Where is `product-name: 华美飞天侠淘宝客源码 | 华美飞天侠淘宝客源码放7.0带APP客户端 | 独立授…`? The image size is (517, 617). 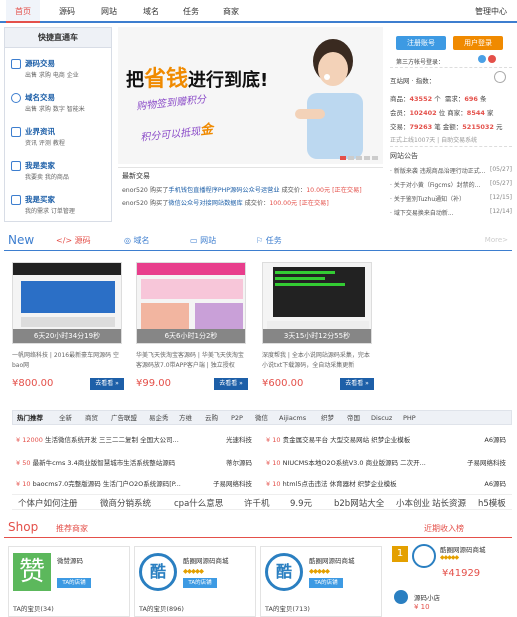
product-name: 华美飞天侠淘宝客源码 | 华美飞天侠淘宝客源码放7.0带APP客户端 | 独立授… is located at coordinates (192, 361).